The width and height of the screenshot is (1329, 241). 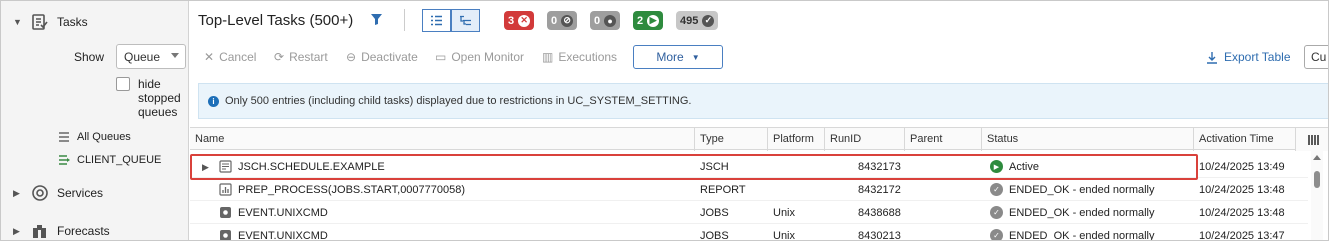 I want to click on status-badge-ok: 495 ✓, so click(x=697, y=20).